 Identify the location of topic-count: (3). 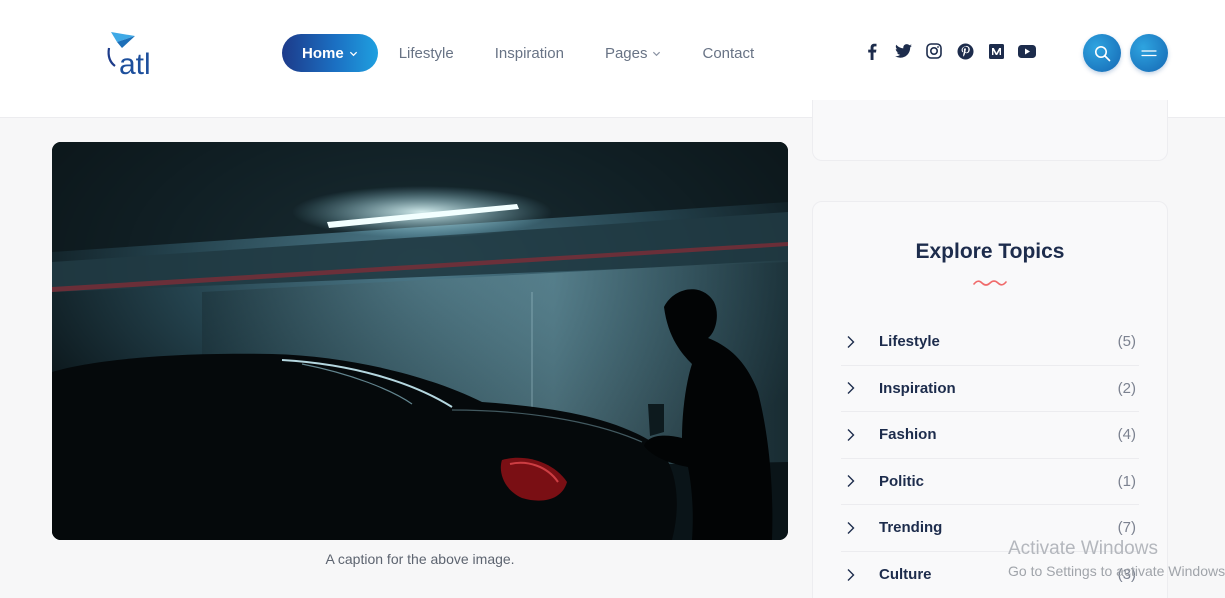
(1126, 575).